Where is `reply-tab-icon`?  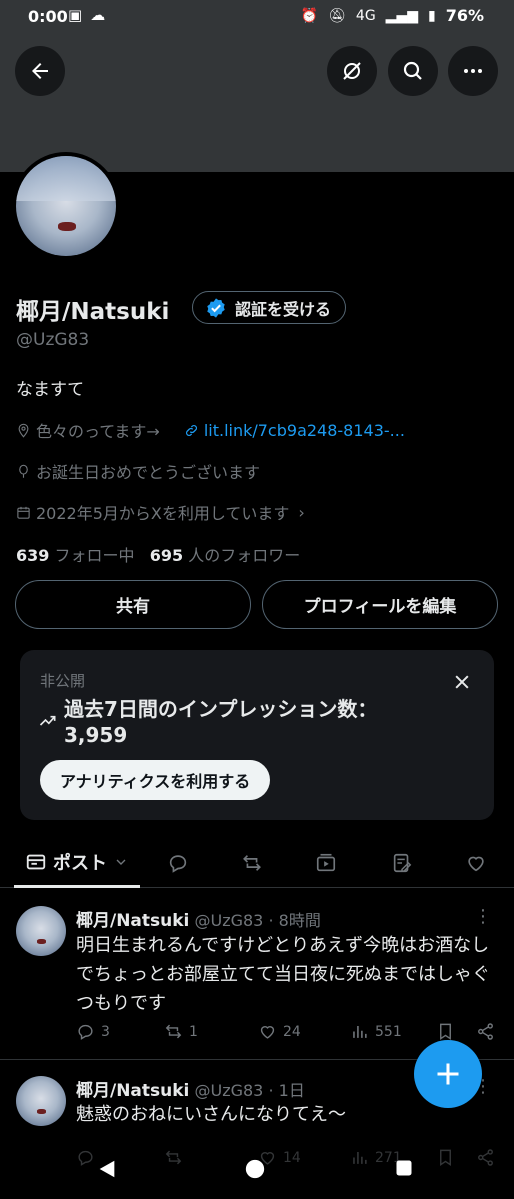
reply-tab-icon is located at coordinates (178, 864).